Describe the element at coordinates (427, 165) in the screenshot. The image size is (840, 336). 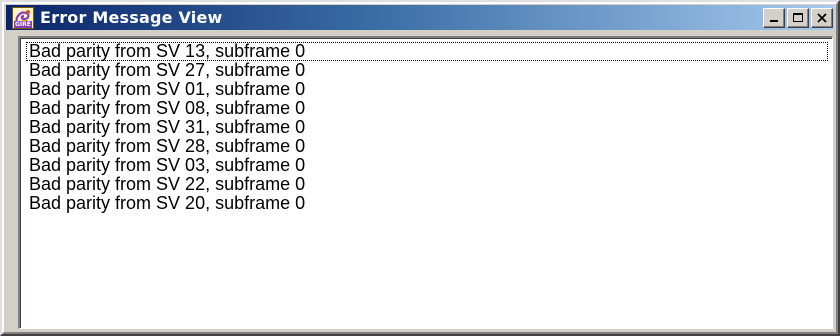
I see `list-item: Bad parity from SV 03, subframe 0` at that location.